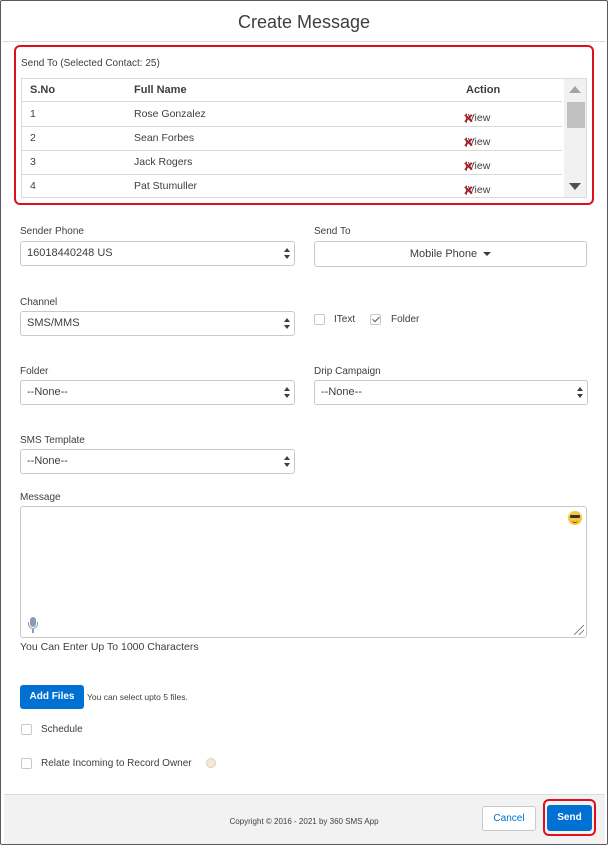  I want to click on channel-select: SMS/MMS, so click(157, 323).